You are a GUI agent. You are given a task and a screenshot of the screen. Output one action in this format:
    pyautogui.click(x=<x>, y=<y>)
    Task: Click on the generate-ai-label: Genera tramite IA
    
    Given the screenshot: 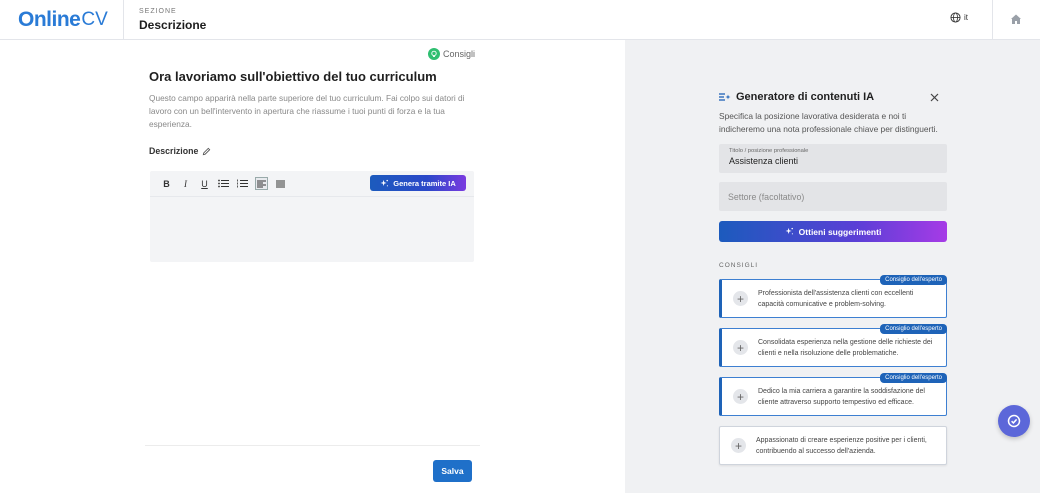 What is the action you would take?
    pyautogui.click(x=424, y=183)
    